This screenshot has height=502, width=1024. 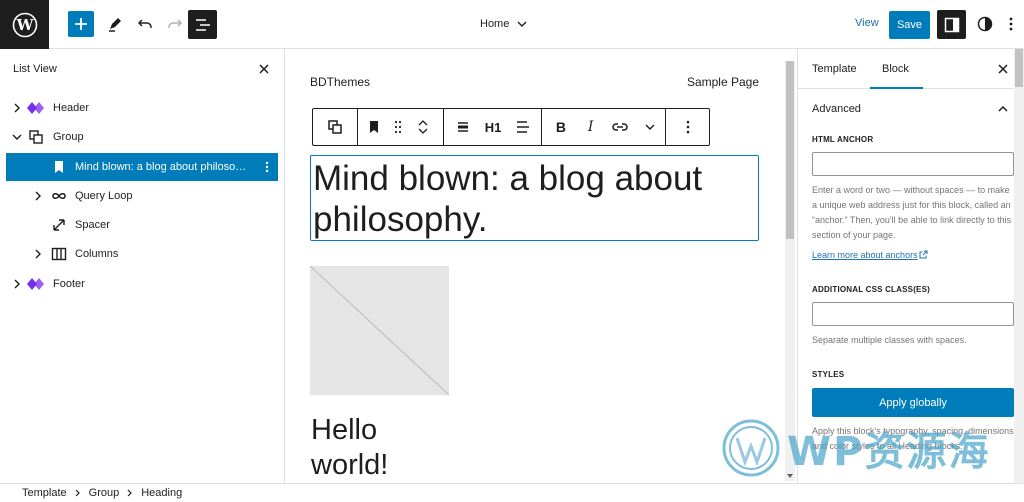 I want to click on link-button, so click(x=621, y=127).